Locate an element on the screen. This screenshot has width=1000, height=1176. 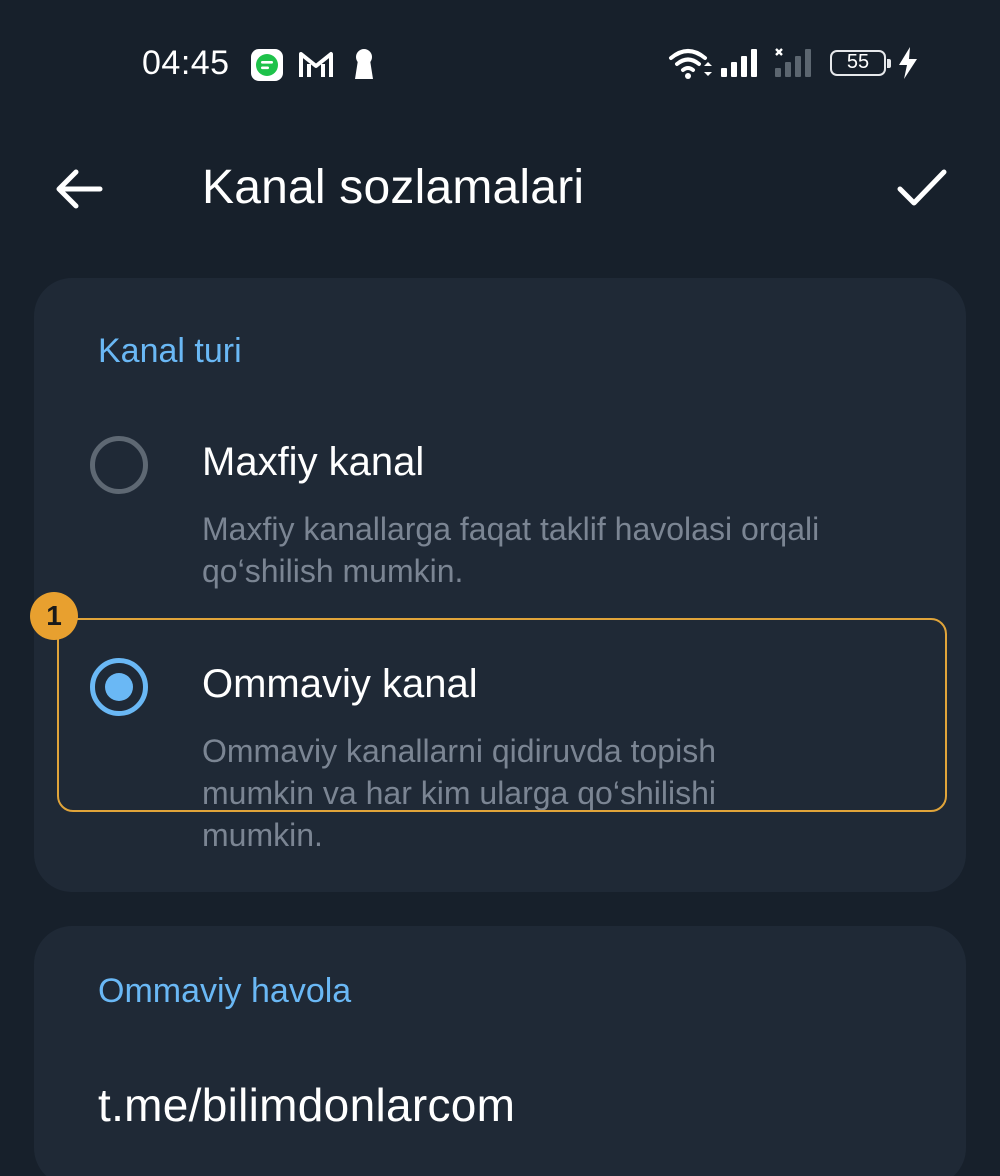
page-title: Kanal sozlamalari is located at coordinates (393, 187).